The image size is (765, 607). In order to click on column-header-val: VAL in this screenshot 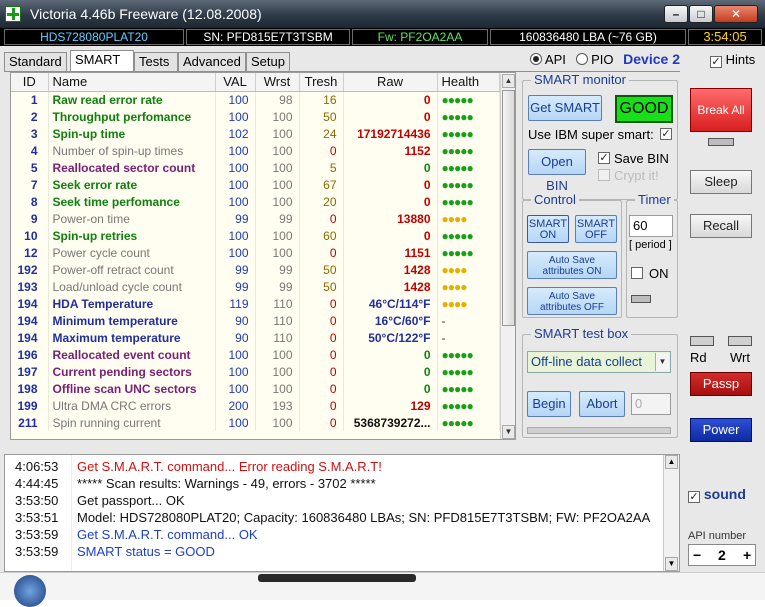, I will do `click(235, 82)`.